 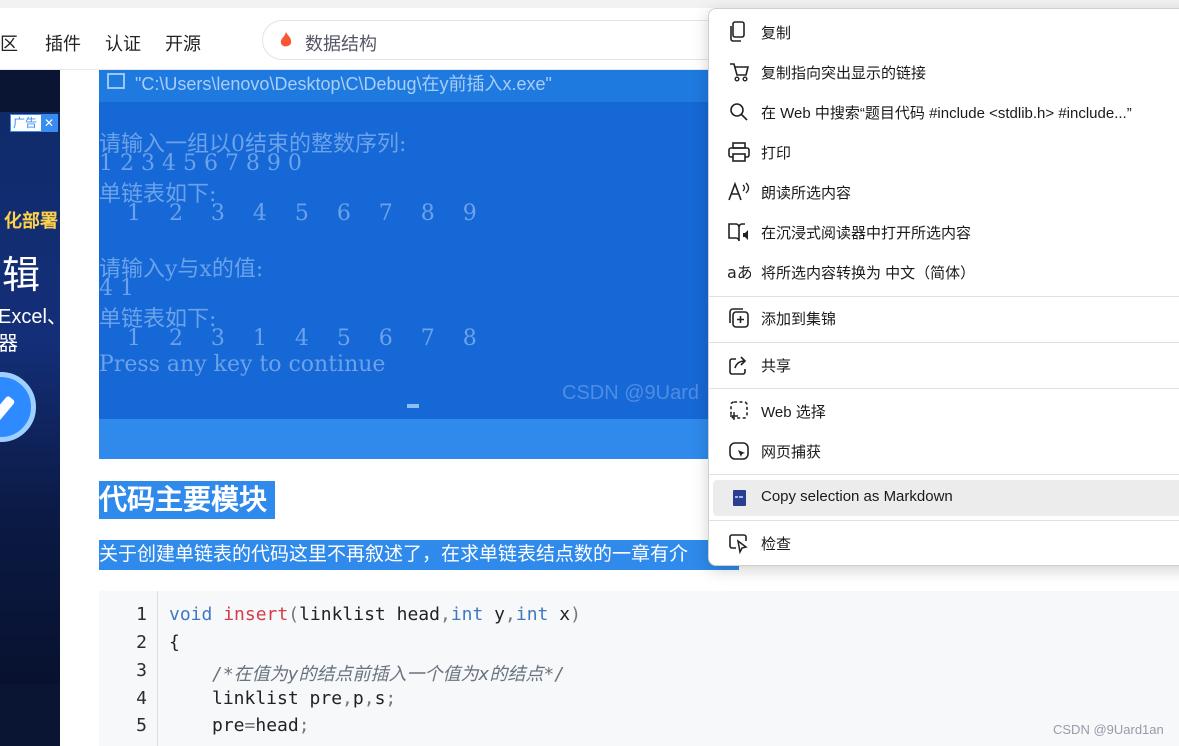 What do you see at coordinates (738, 365) in the screenshot?
I see `share-icon` at bounding box center [738, 365].